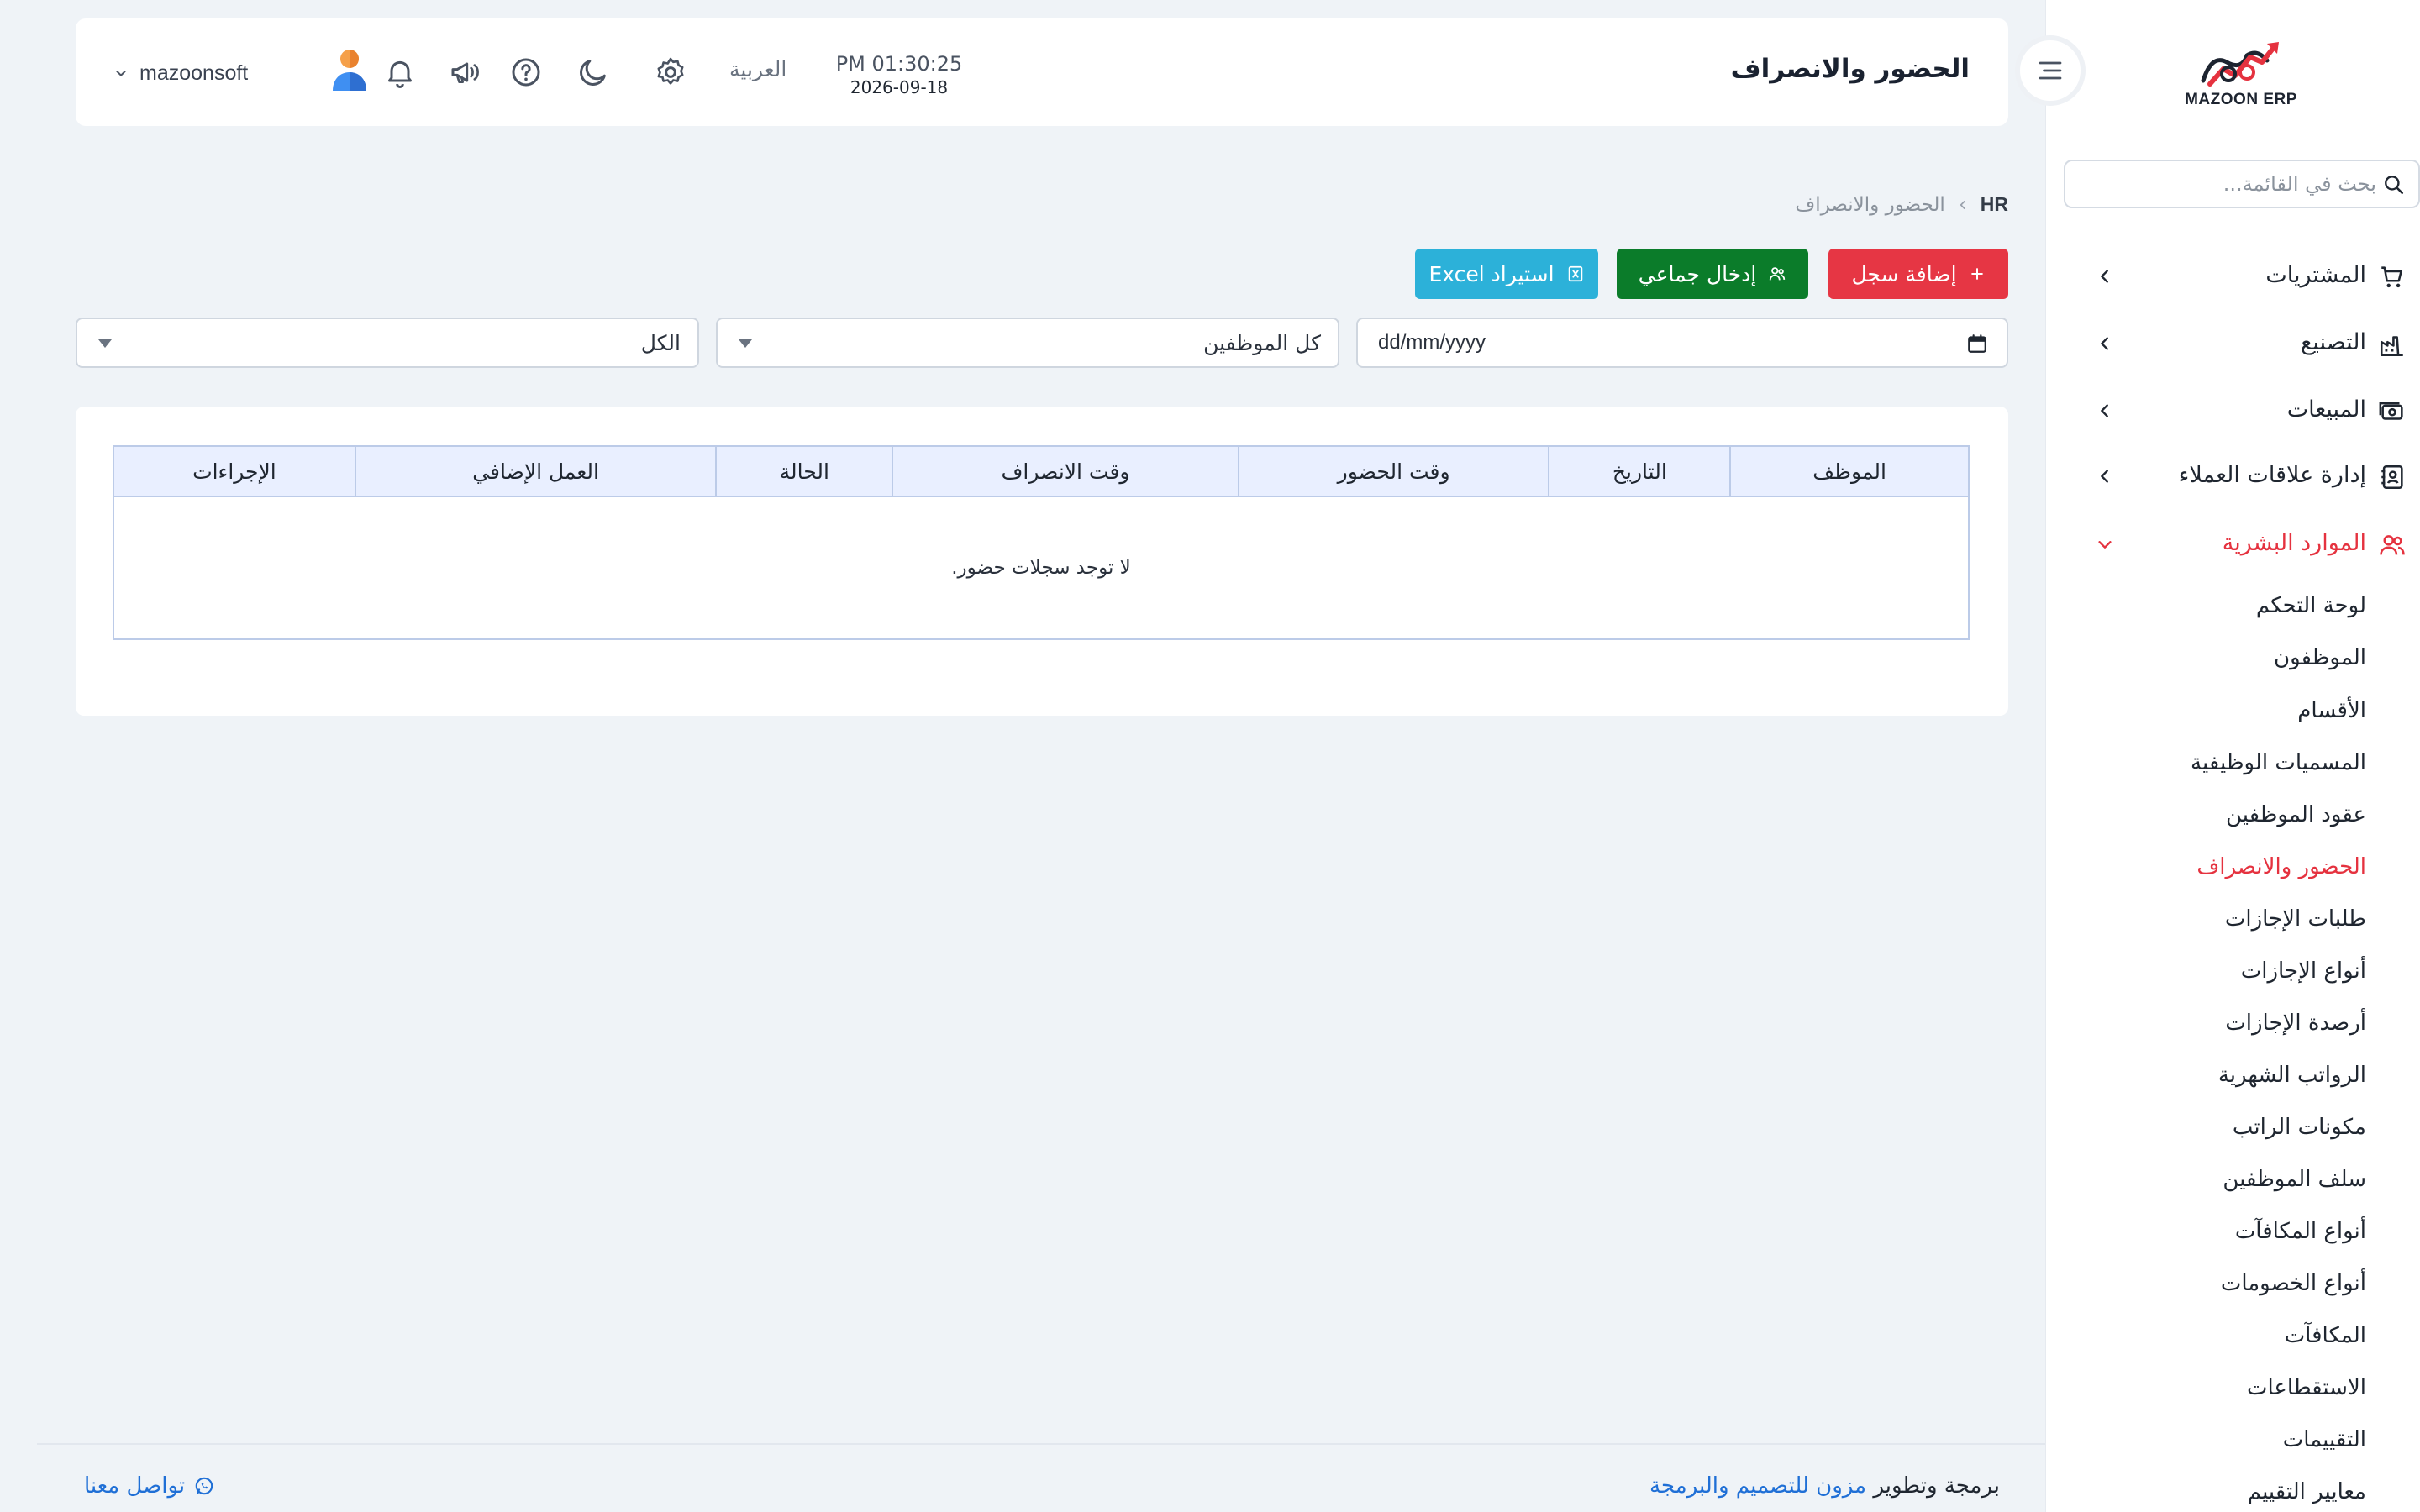 The image size is (2420, 1512). What do you see at coordinates (2320, 658) in the screenshot?
I see `sidebar-sub-employees: الموظفون` at bounding box center [2320, 658].